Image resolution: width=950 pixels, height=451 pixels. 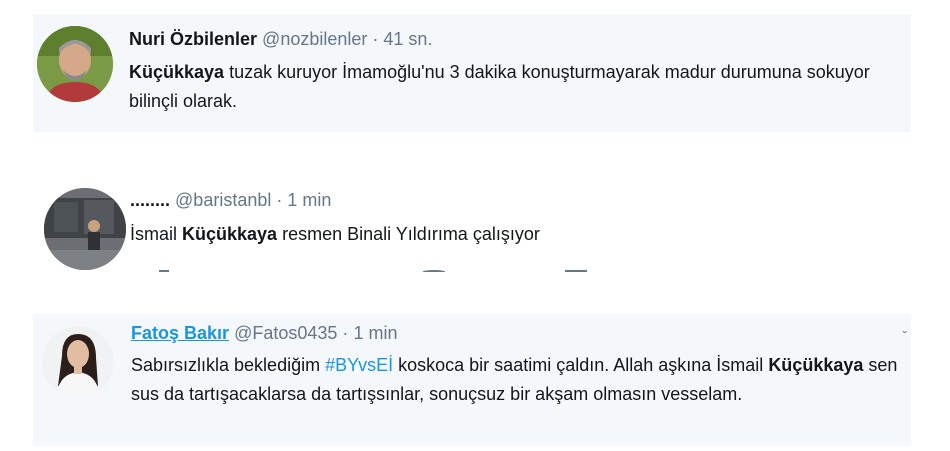 What do you see at coordinates (228, 365) in the screenshot?
I see `text-segment: Sabırsızlıkla beklediğim` at bounding box center [228, 365].